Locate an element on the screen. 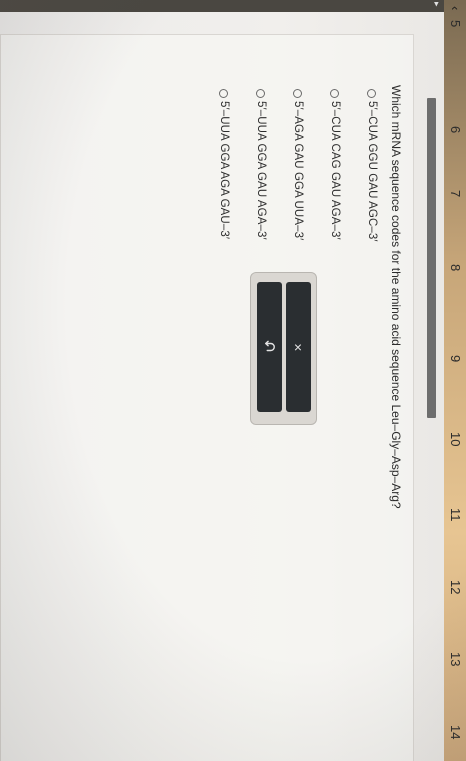  question-nav-bar: ‹ 5 6 7 8 9 10 11 12 13 14 is located at coordinates (455, 380).